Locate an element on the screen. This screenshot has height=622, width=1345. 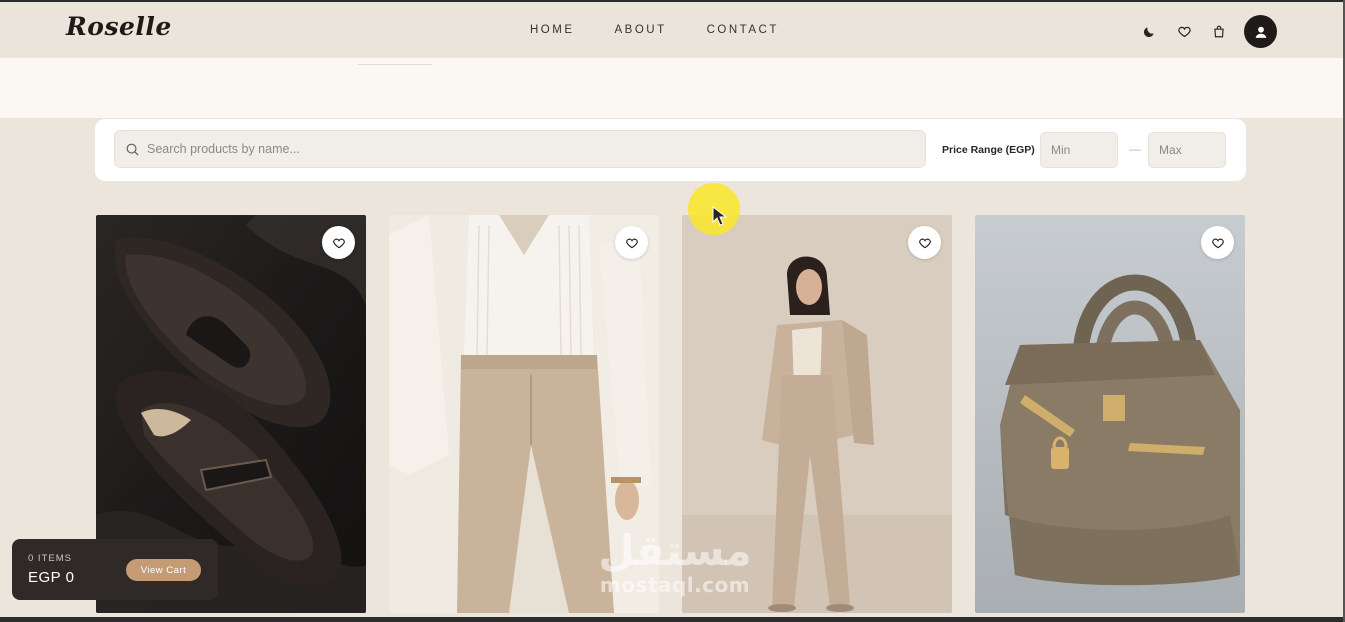
brand-logo: Roselle is located at coordinates (119, 26).